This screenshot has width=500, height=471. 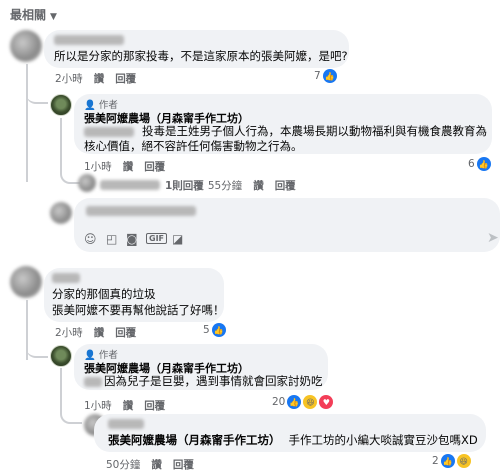 What do you see at coordinates (493, 238) in the screenshot?
I see `send-icon: ➤` at bounding box center [493, 238].